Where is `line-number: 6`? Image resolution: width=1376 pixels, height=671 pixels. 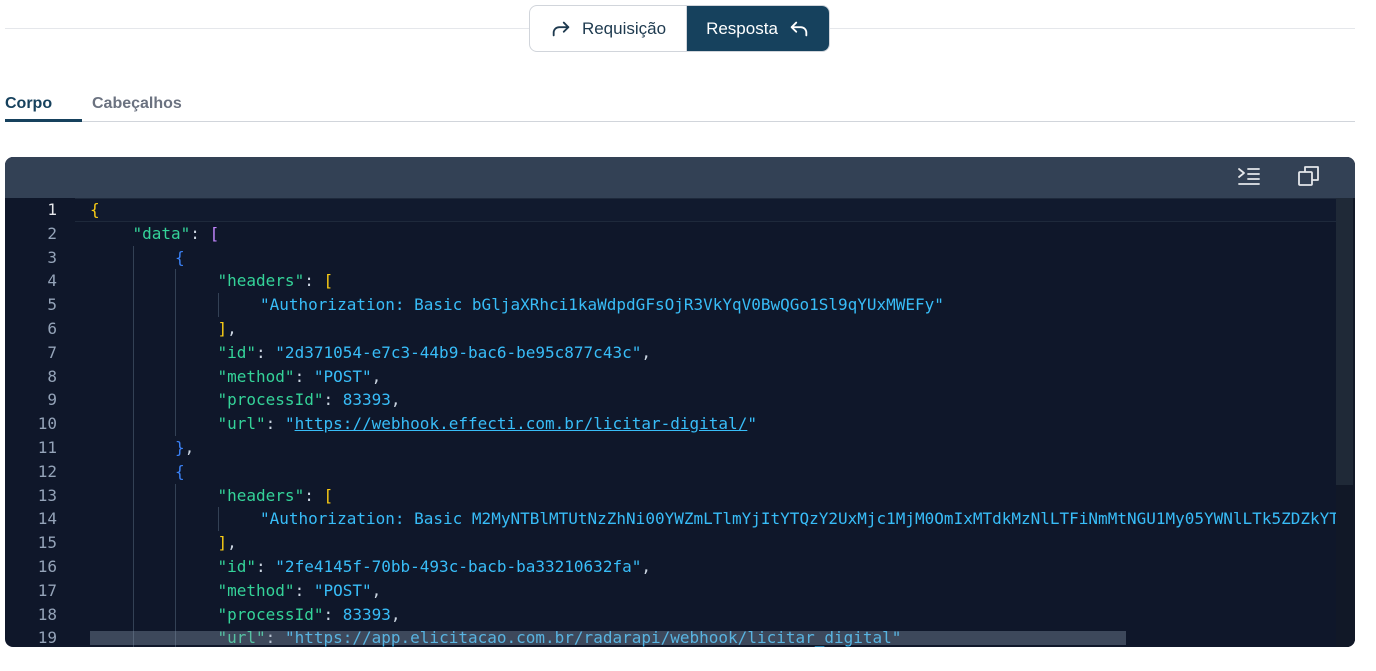
line-number: 6 is located at coordinates (52, 328).